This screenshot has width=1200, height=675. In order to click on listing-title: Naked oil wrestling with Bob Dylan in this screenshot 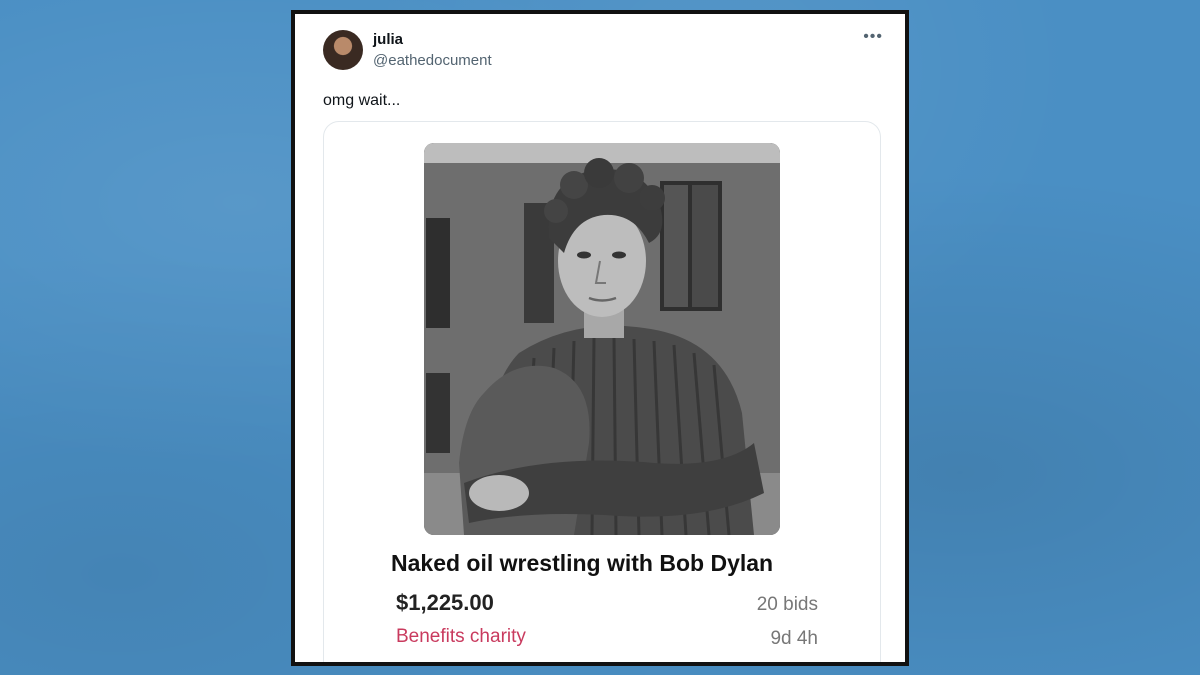, I will do `click(582, 563)`.